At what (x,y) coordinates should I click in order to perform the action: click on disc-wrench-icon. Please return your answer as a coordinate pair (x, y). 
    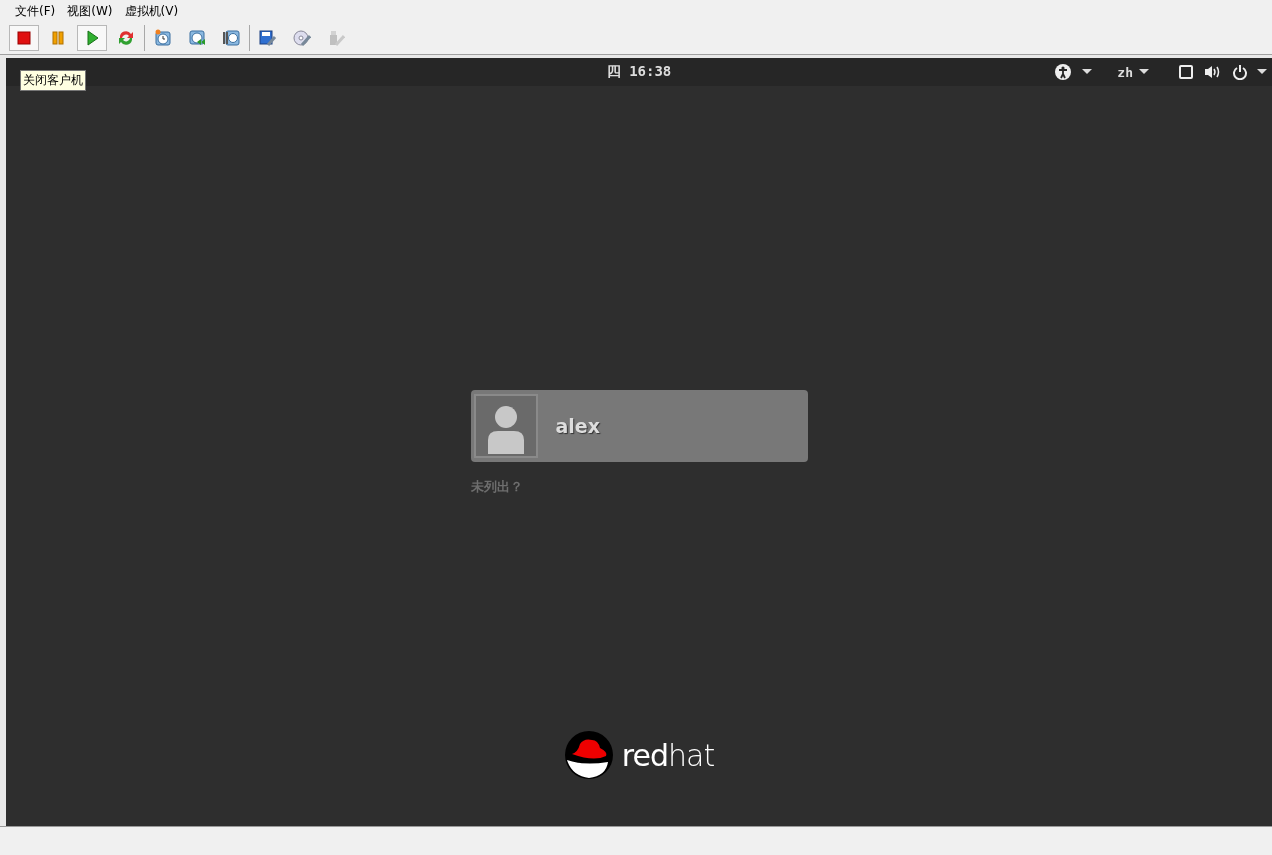
    Looking at the image, I should click on (302, 38).